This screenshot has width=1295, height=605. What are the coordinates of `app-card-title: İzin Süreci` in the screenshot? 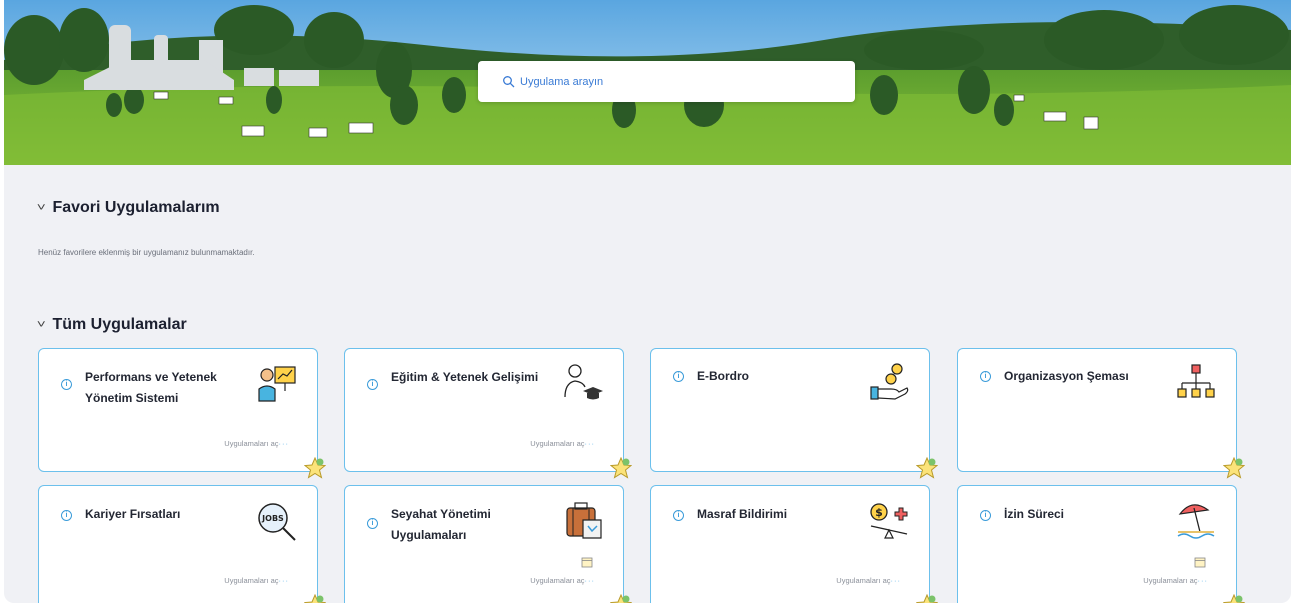 It's located at (1034, 514).